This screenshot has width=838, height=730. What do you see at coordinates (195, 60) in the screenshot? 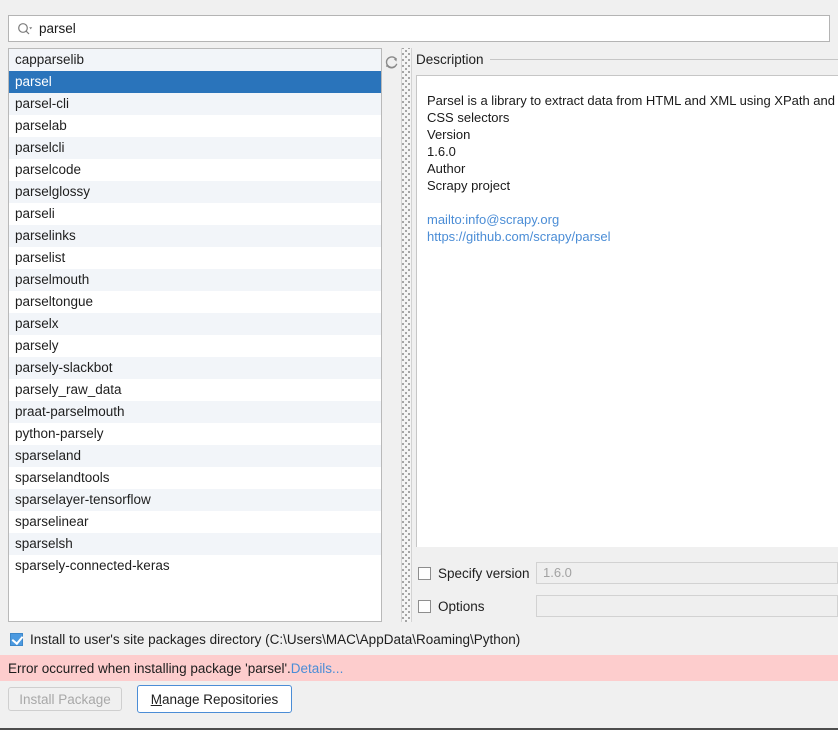
I see `list-item: capparselib` at bounding box center [195, 60].